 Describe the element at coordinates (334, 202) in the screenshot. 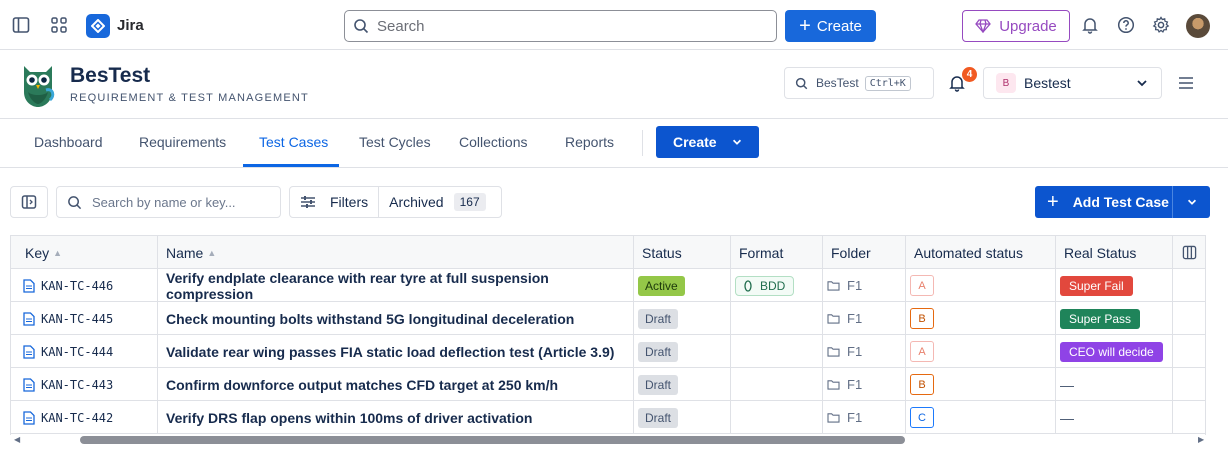

I see `filters-button: Filters` at that location.